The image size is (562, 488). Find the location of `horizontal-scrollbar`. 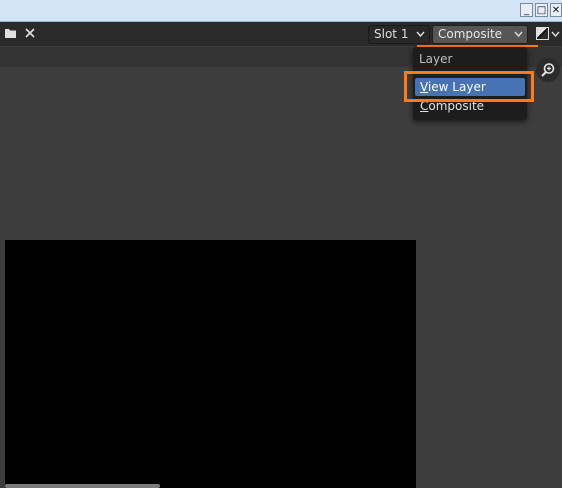

horizontal-scrollbar is located at coordinates (82, 486).